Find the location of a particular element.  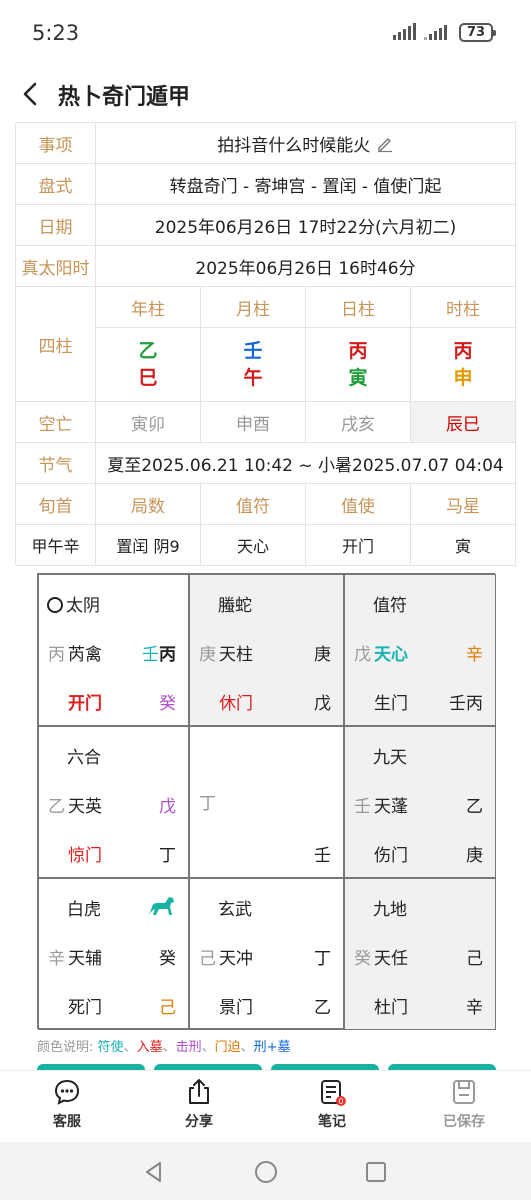

layout-label: 盘式 is located at coordinates (55, 184).